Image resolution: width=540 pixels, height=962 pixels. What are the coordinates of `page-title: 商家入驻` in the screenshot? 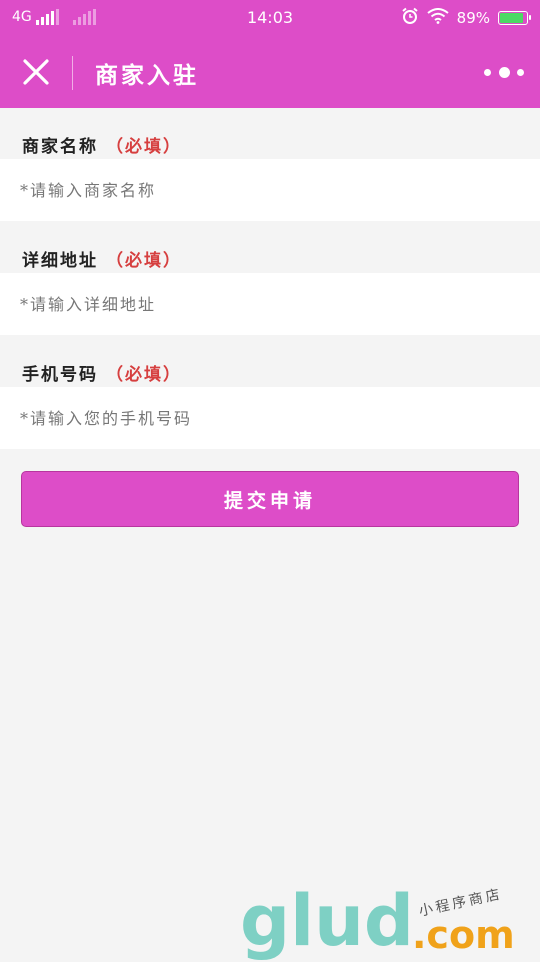 It's located at (147, 75).